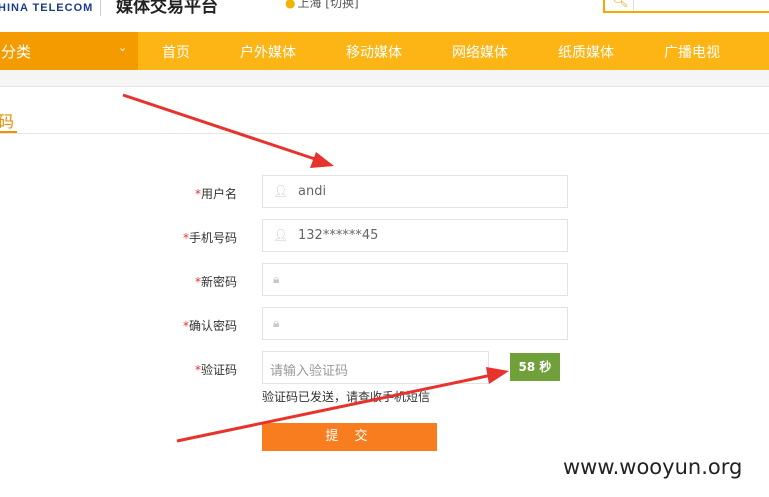 The width and height of the screenshot is (769, 497). What do you see at coordinates (228, 130) in the screenshot?
I see `arrow-to-username` at bounding box center [228, 130].